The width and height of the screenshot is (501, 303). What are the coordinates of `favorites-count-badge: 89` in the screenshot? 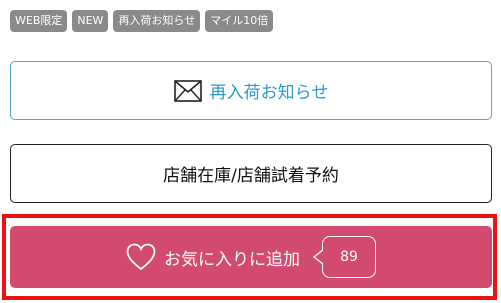 It's located at (344, 257).